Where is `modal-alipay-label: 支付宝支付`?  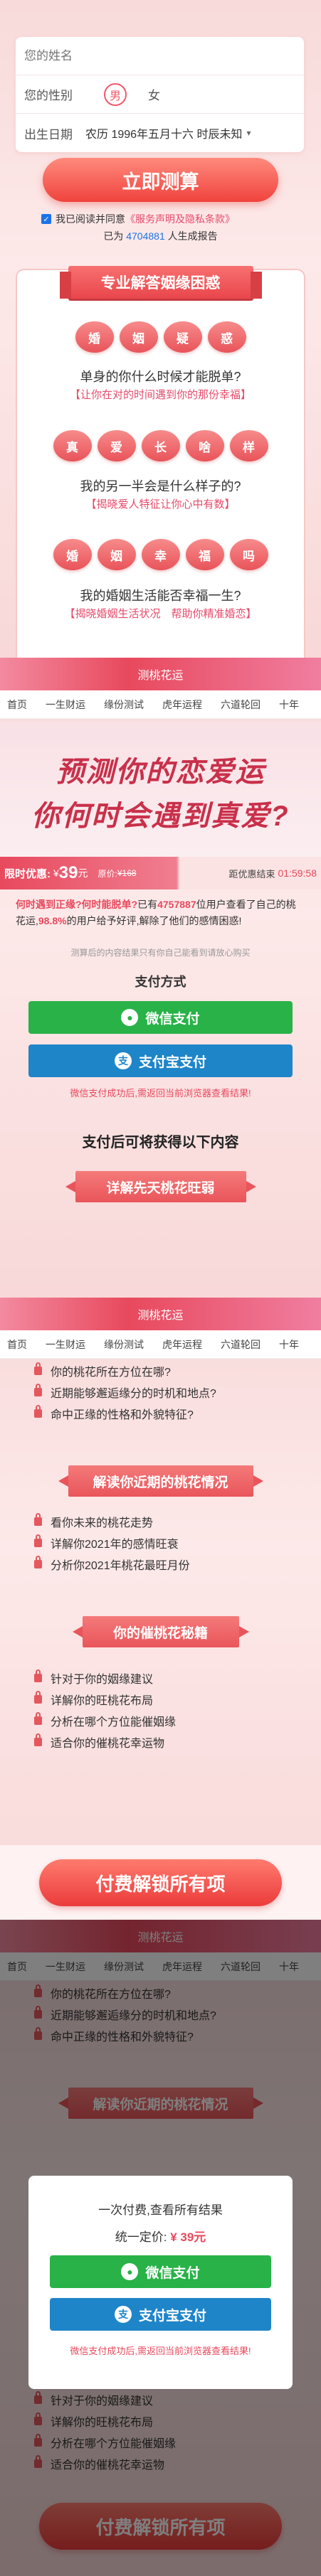 modal-alipay-label: 支付宝支付 is located at coordinates (172, 2316).